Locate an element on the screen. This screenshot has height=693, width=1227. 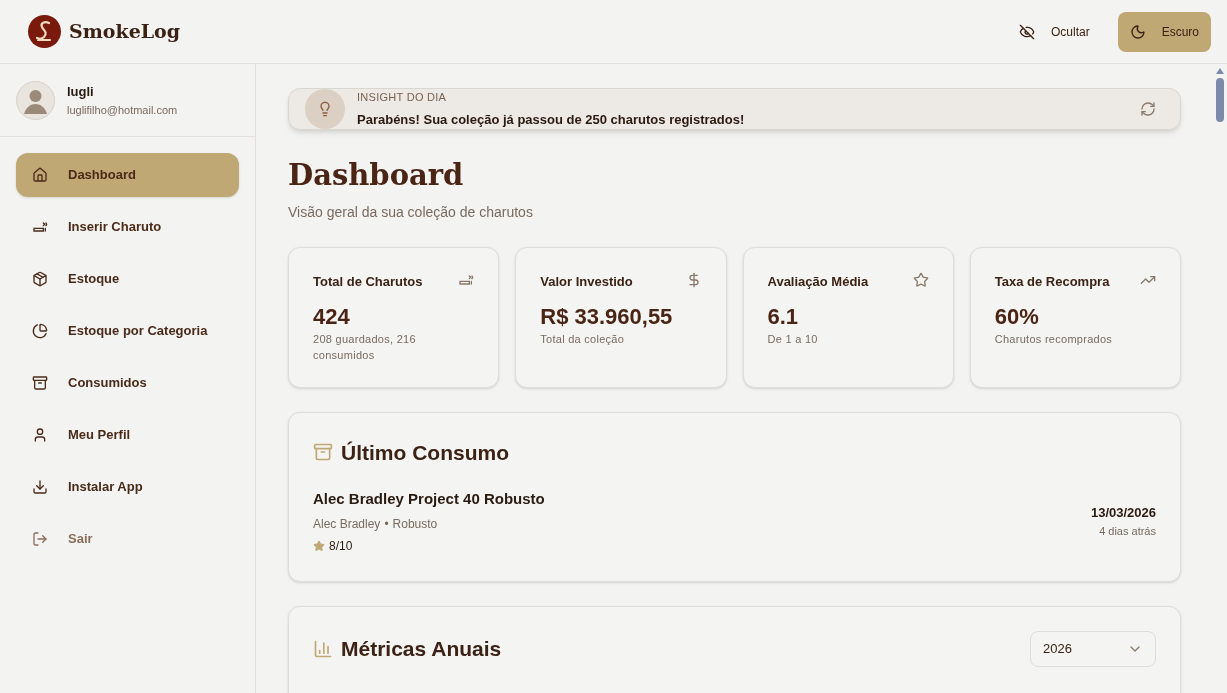
home-icon is located at coordinates (40, 175).